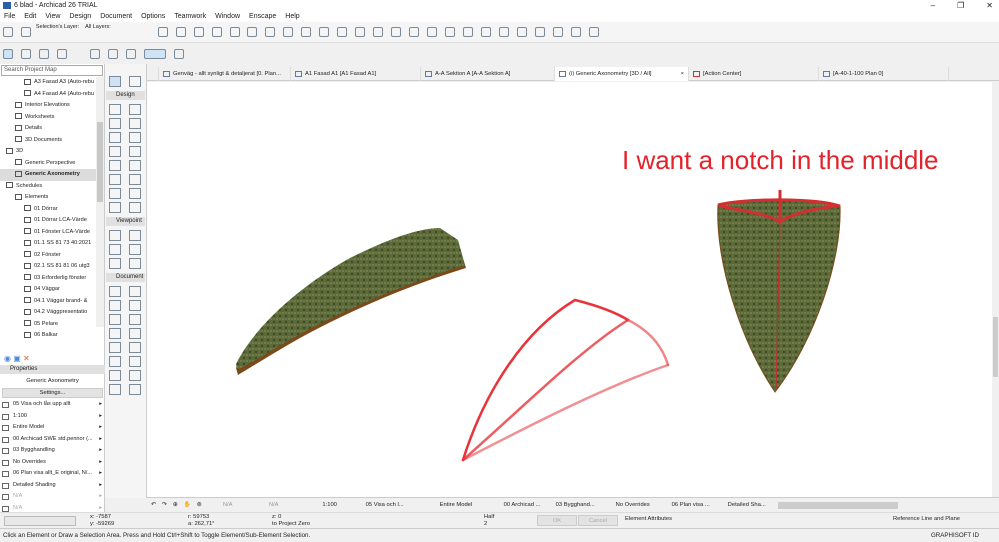 This screenshot has width=999, height=542. Describe the element at coordinates (779, 291) in the screenshot. I see `notched-cone` at that location.